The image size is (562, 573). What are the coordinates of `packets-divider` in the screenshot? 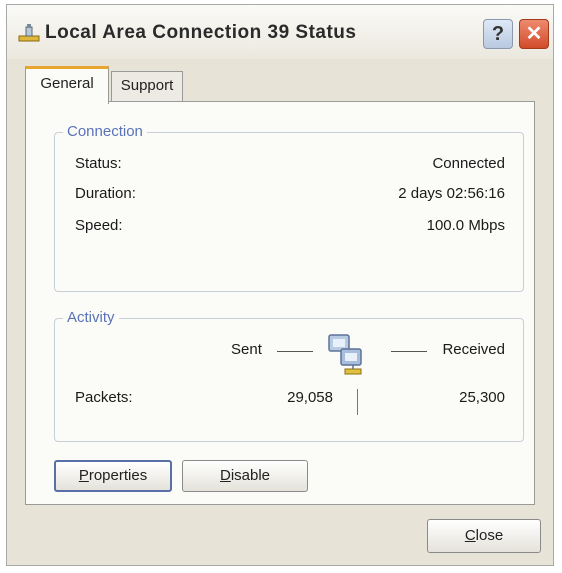 It's located at (357, 402).